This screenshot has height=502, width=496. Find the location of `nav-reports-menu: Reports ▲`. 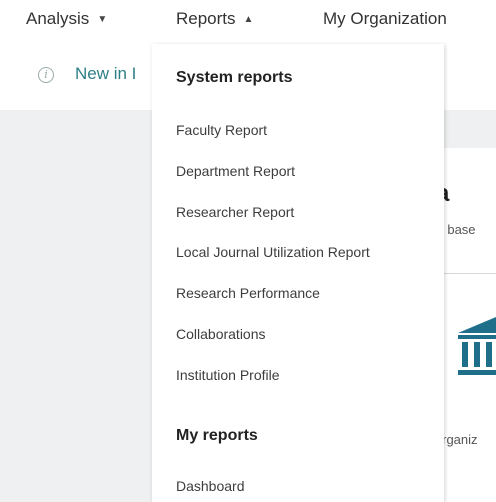

nav-reports-menu: Reports ▲ is located at coordinates (214, 19).